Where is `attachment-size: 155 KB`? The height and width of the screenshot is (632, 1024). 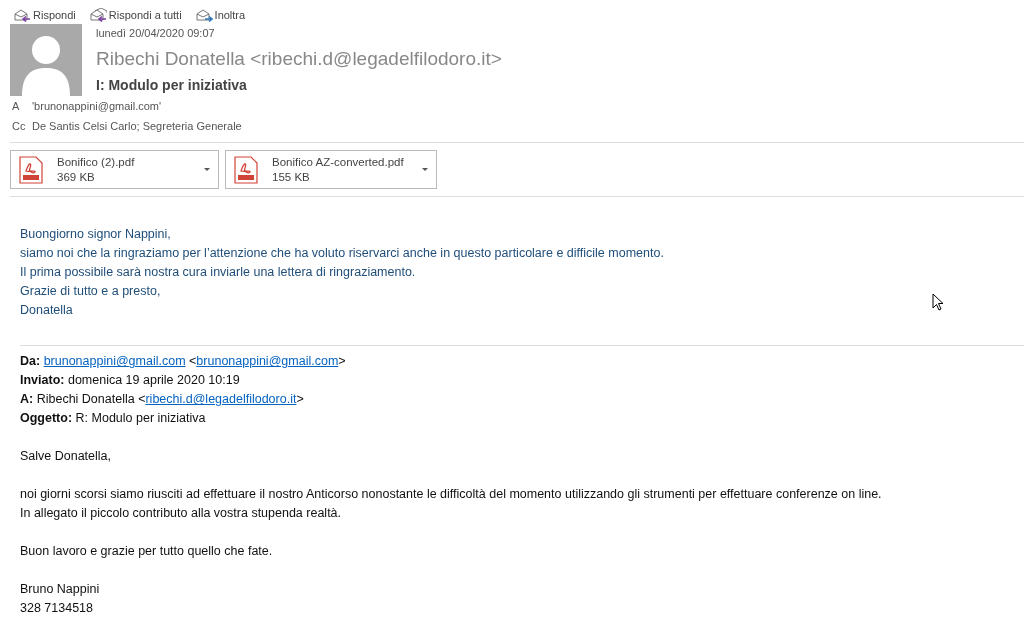
attachment-size: 155 KB is located at coordinates (291, 177).